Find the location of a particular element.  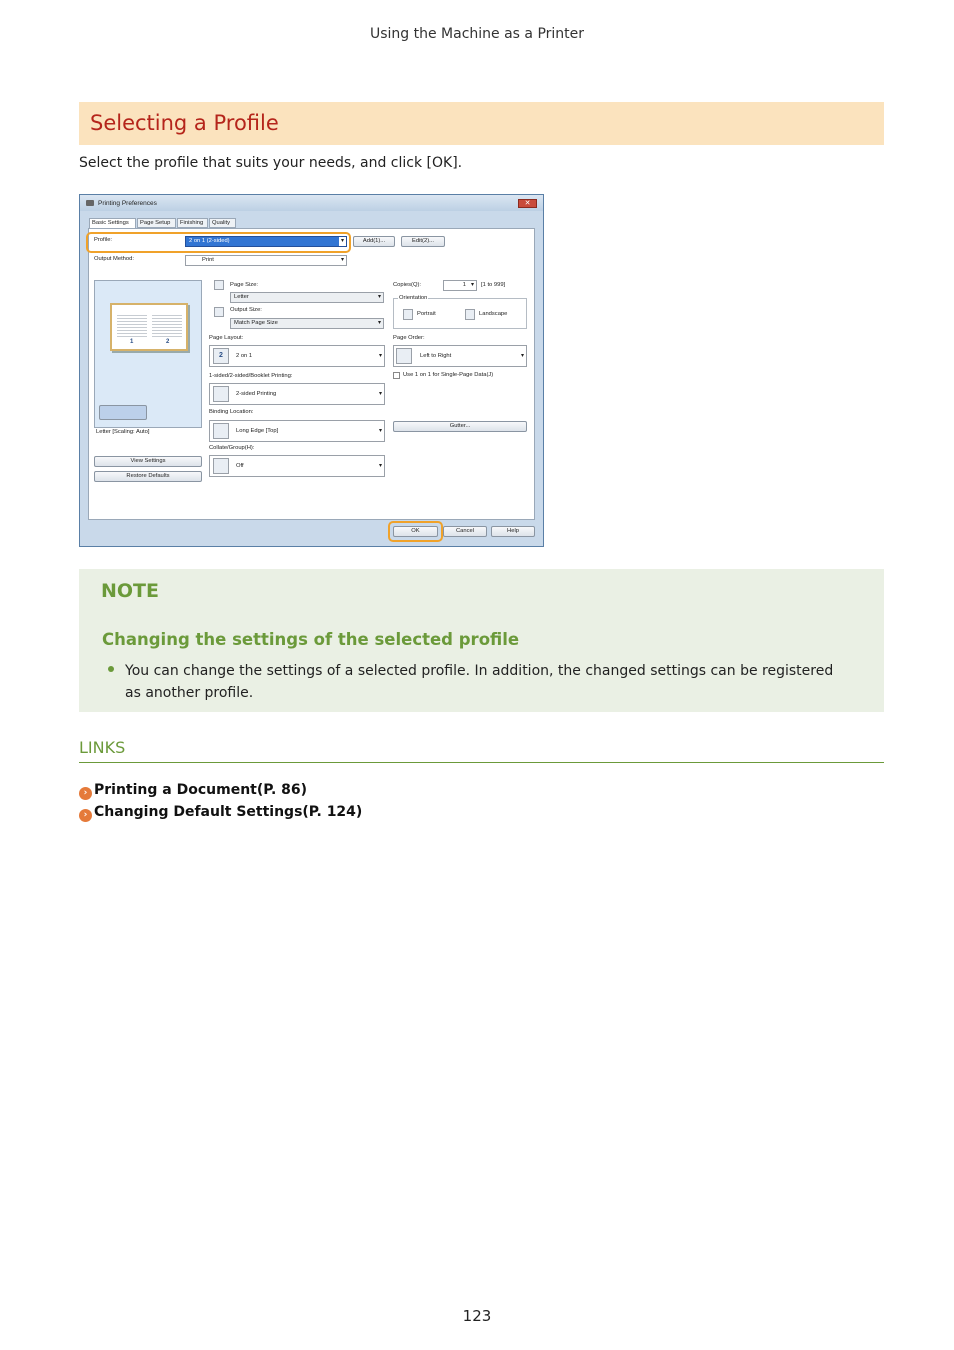

link-text: Changing Default Settings(P. 124) is located at coordinates (228, 812).